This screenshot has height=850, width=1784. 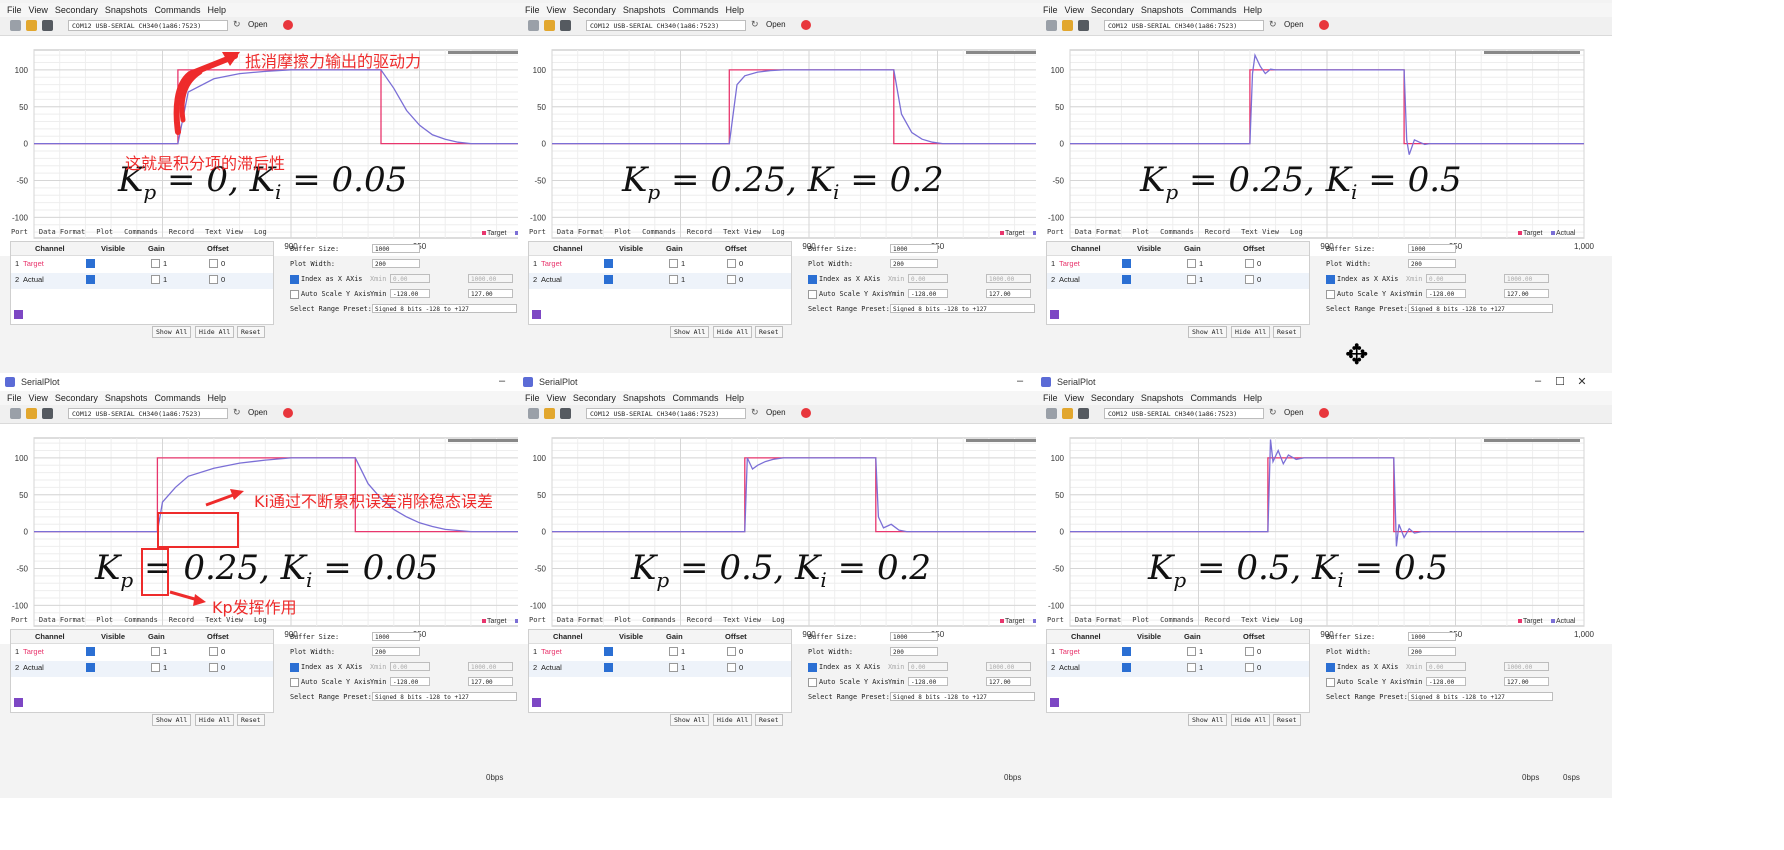 What do you see at coordinates (1008, 666) in the screenshot?
I see `xmax-input: 1000.00` at bounding box center [1008, 666].